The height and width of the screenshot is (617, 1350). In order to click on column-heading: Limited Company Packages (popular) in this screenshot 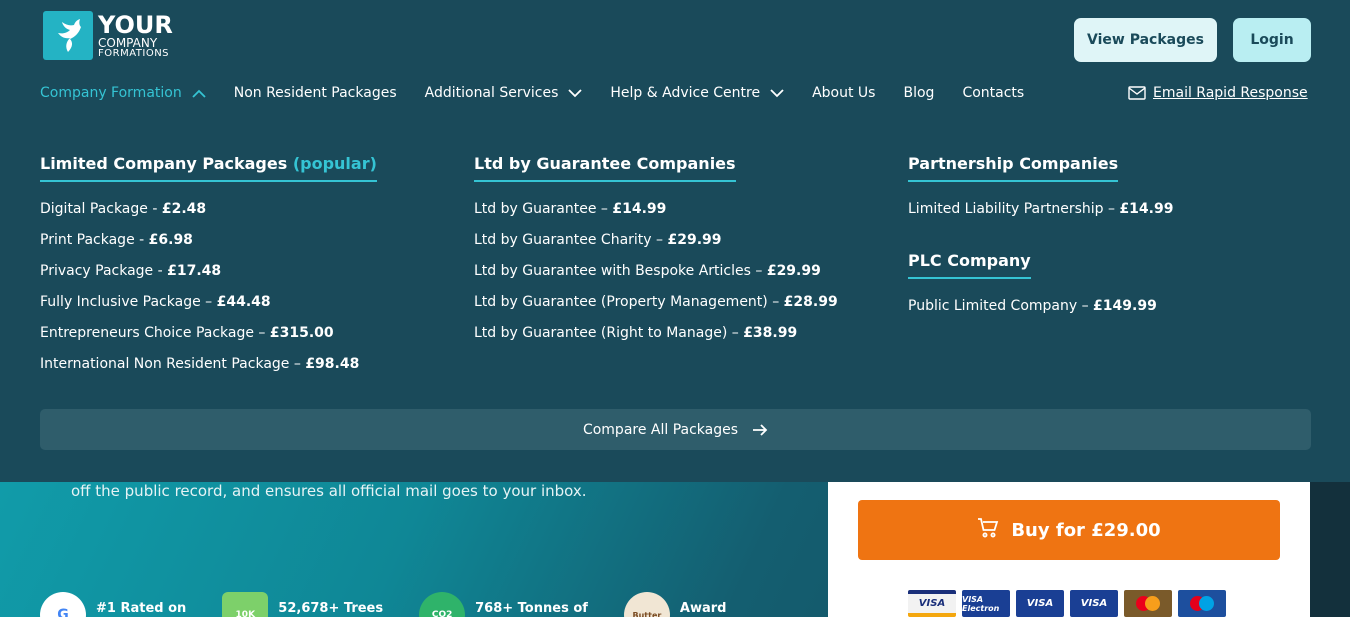, I will do `click(208, 168)`.